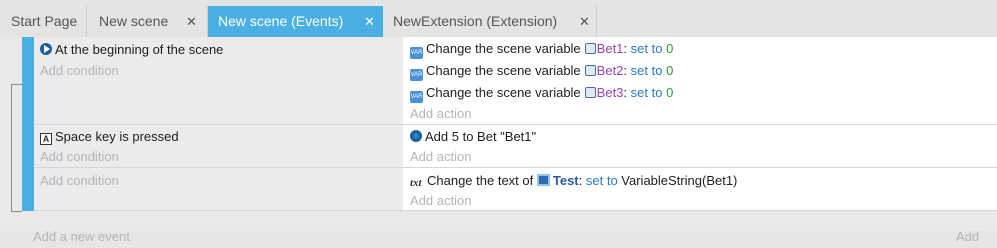 Image resolution: width=997 pixels, height=248 pixels. Describe the element at coordinates (610, 48) in the screenshot. I see `variable-name: Bet1` at that location.